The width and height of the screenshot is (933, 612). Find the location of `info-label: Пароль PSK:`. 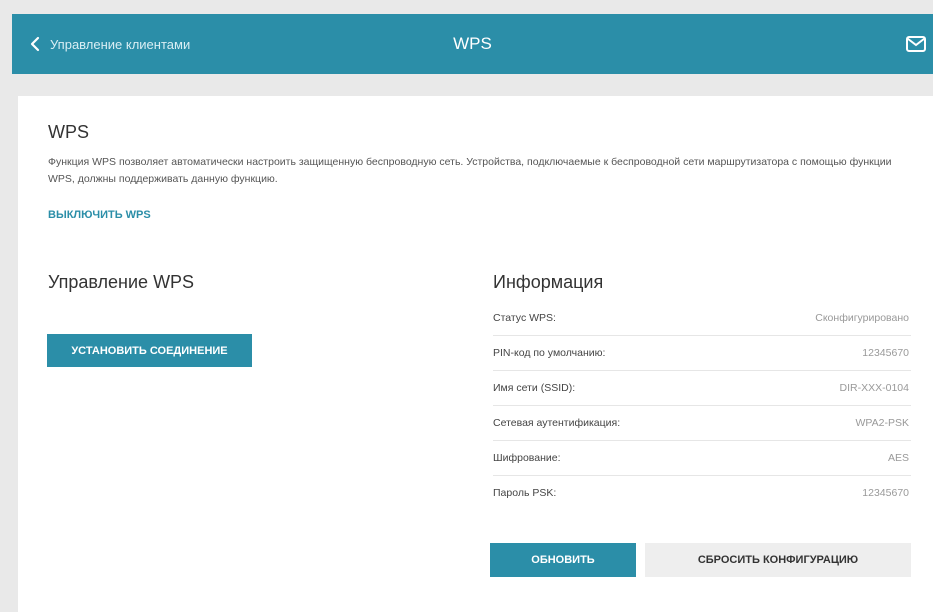

info-label: Пароль PSK: is located at coordinates (525, 493).